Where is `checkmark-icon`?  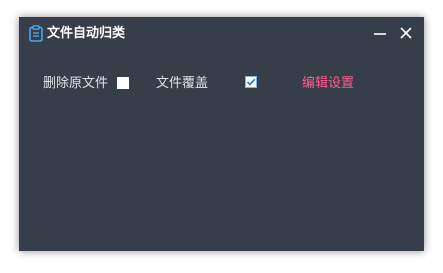 checkmark-icon is located at coordinates (251, 82).